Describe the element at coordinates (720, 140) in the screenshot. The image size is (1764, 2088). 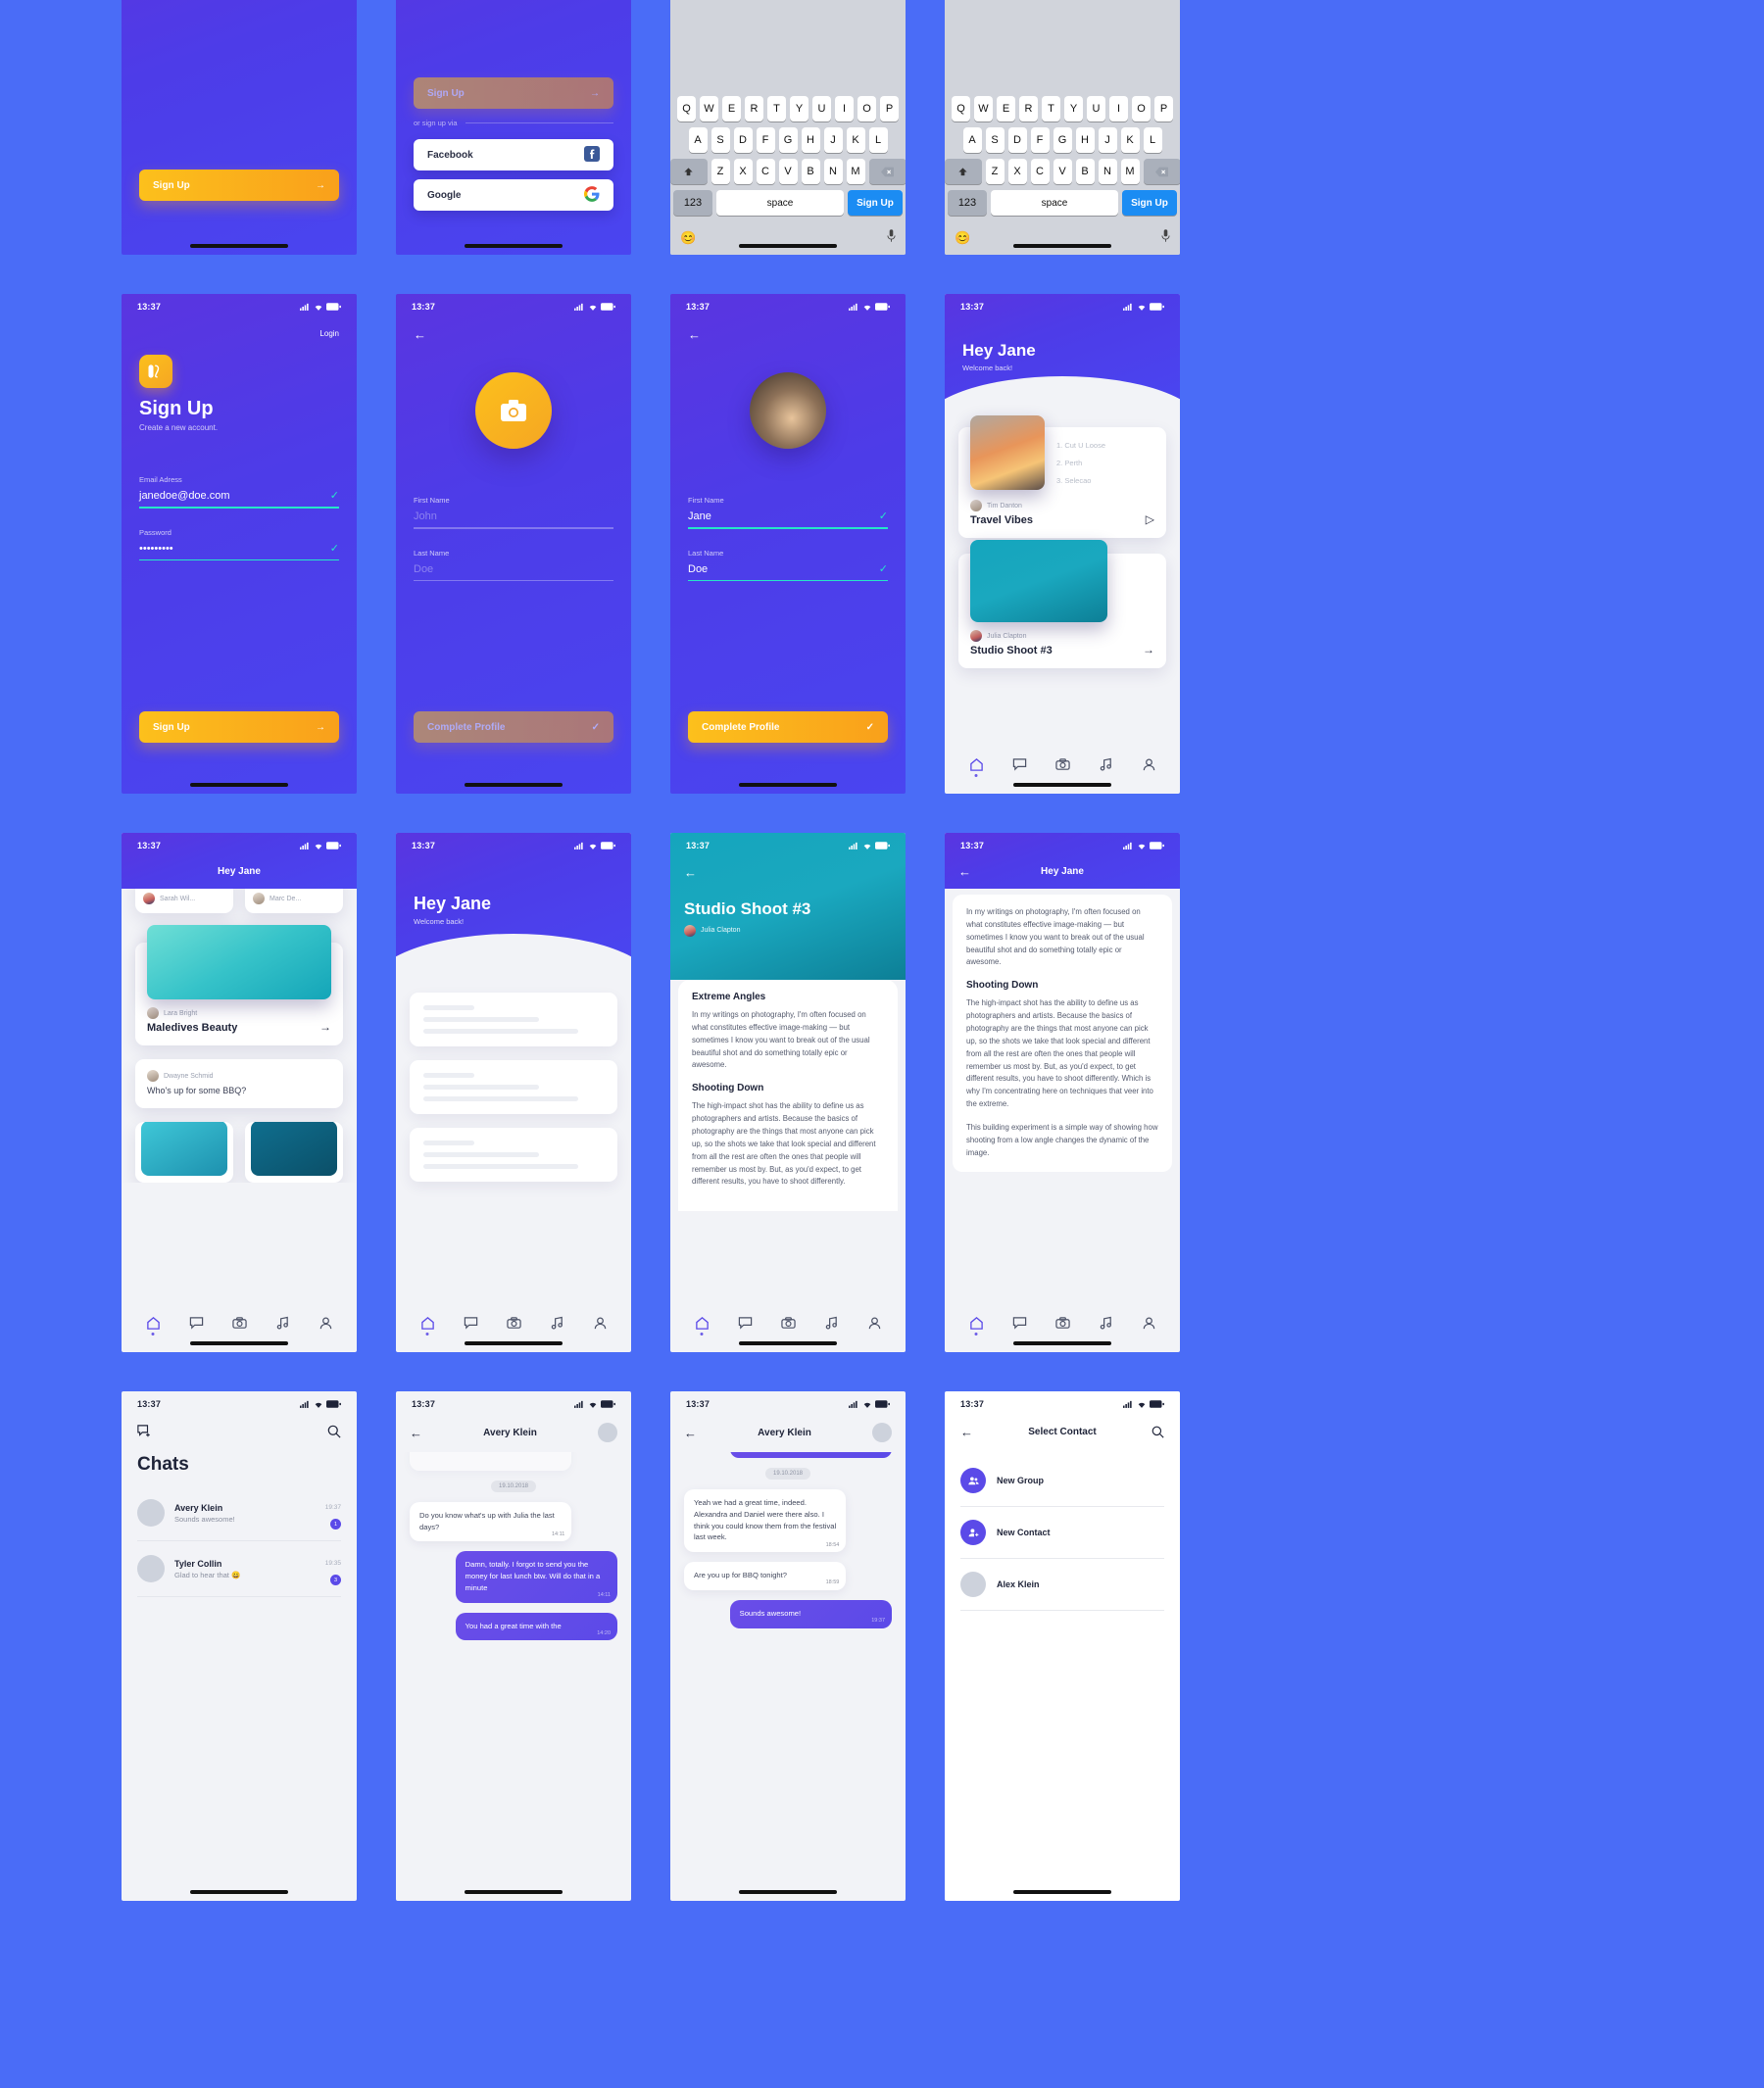
I see `key-s: S` at that location.